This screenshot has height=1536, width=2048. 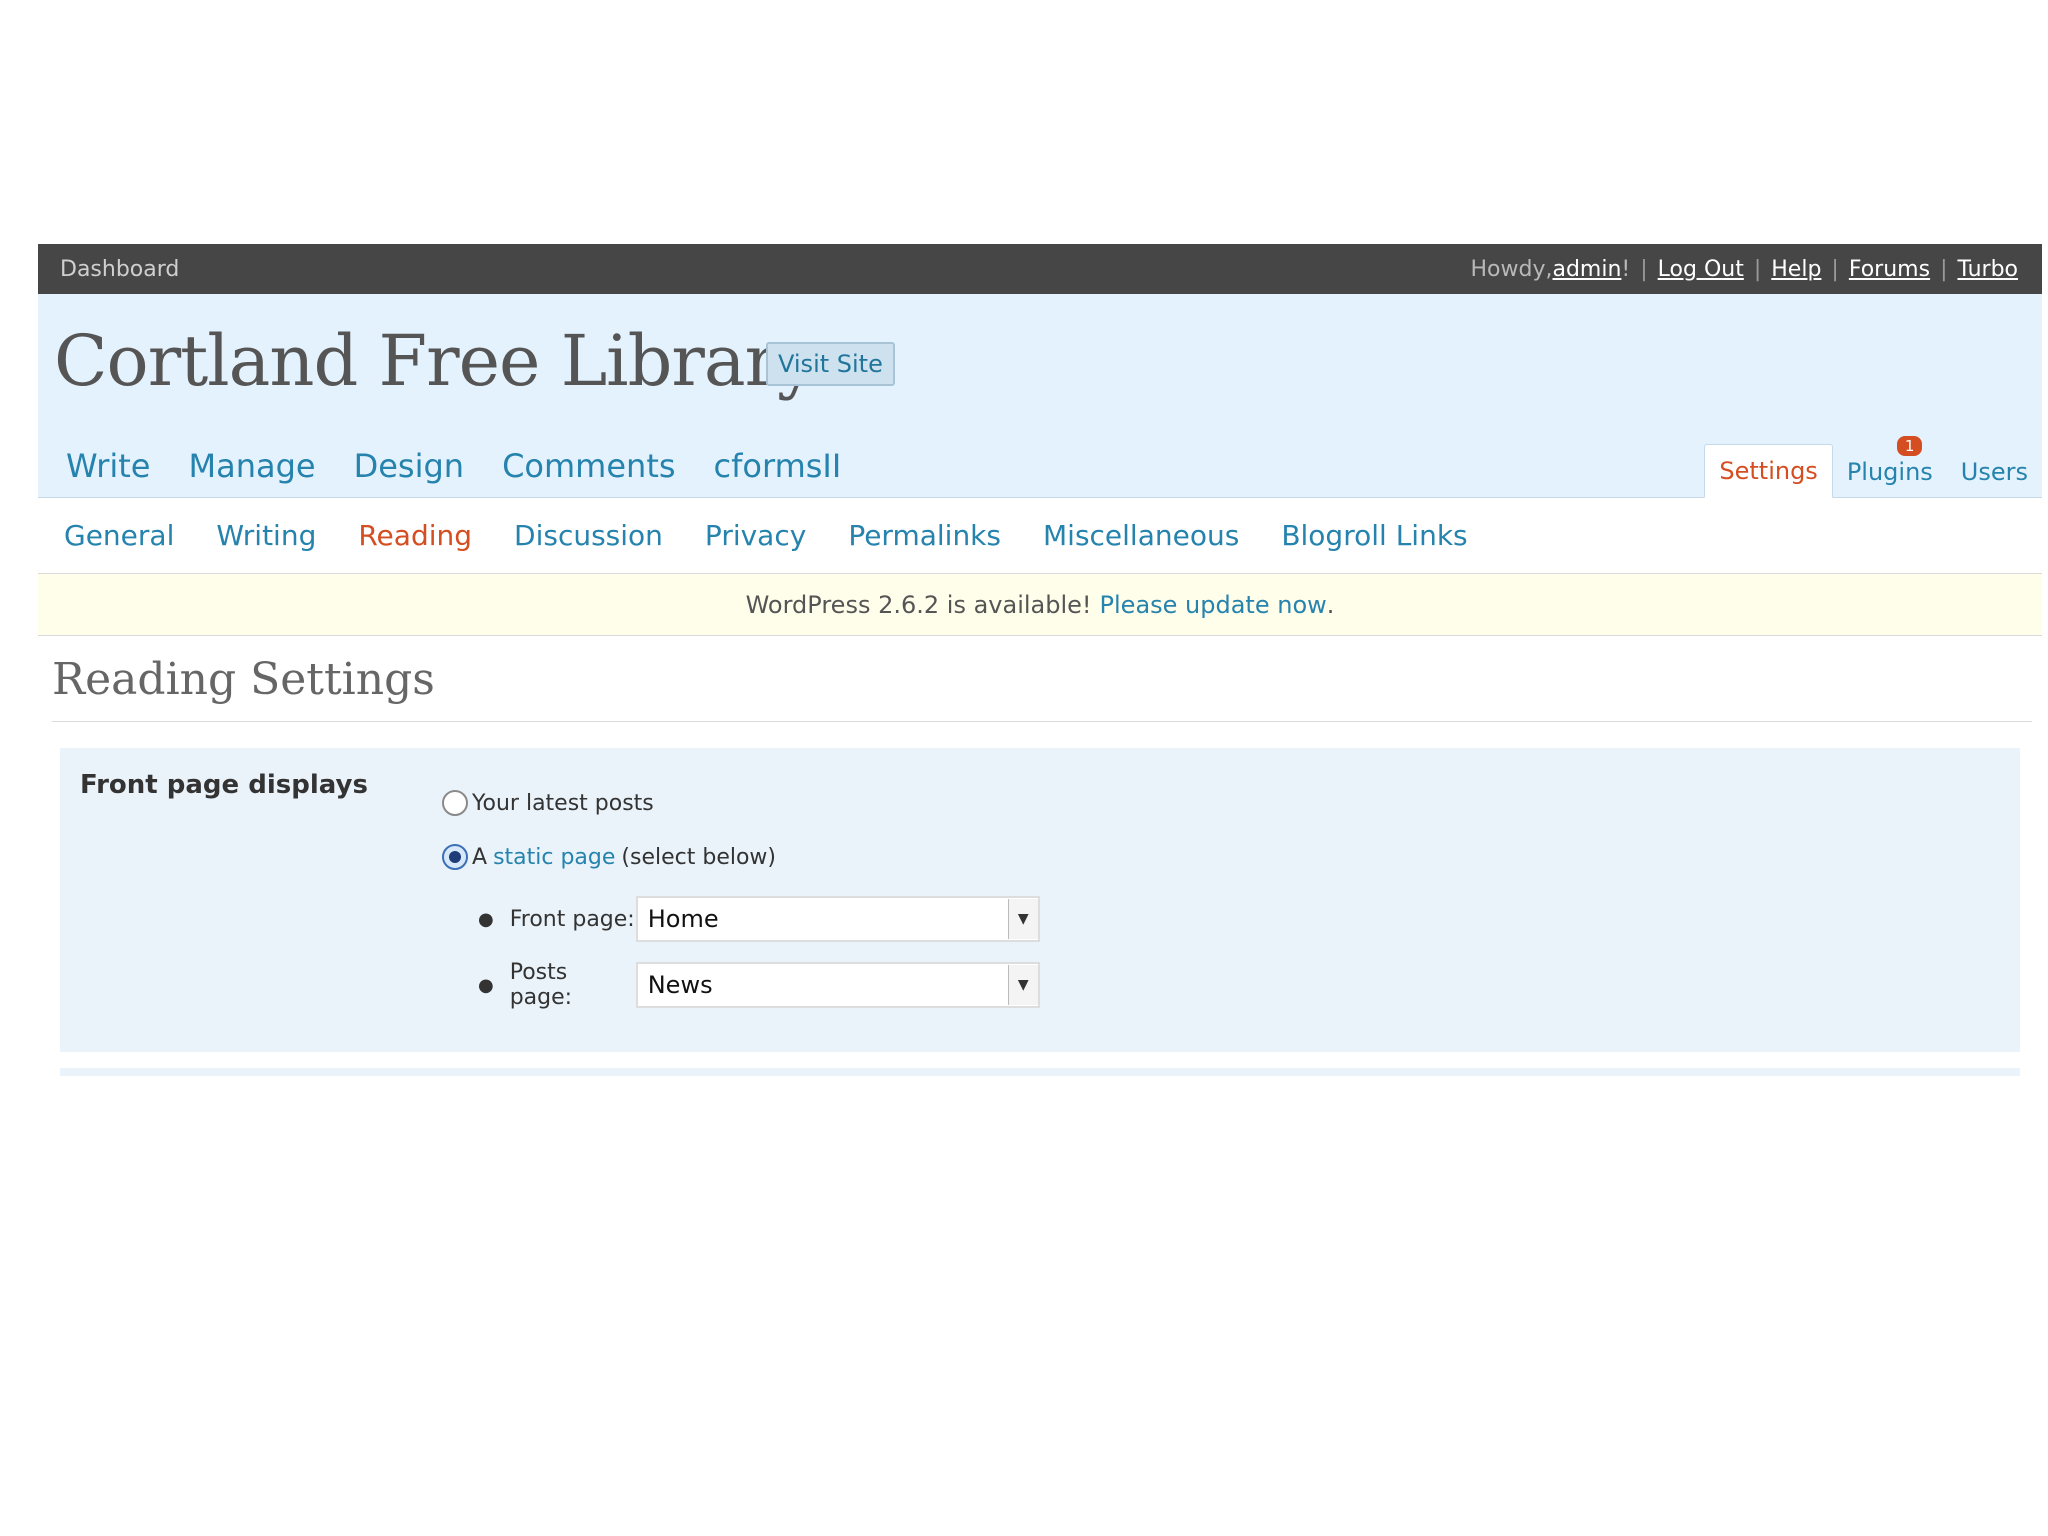 I want to click on plugin-update-badge: 1, so click(x=1909, y=446).